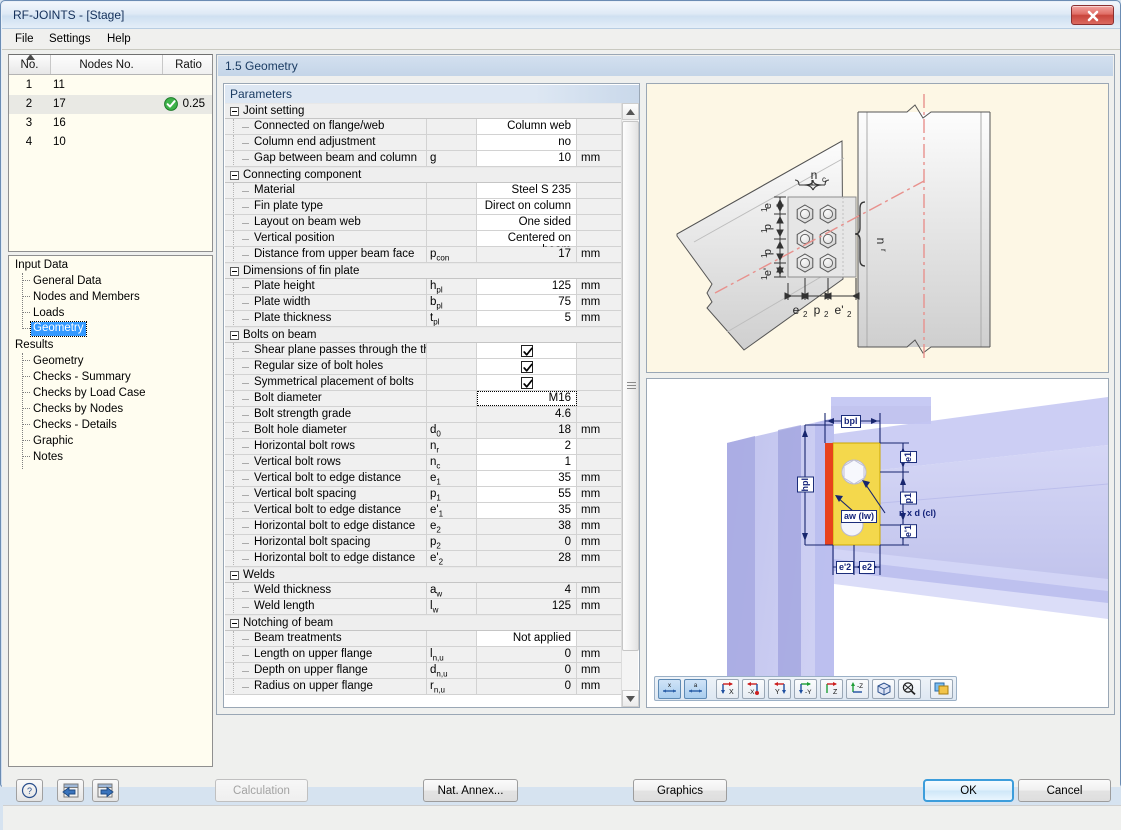  What do you see at coordinates (29, 790) in the screenshot?
I see `help-button: ?` at bounding box center [29, 790].